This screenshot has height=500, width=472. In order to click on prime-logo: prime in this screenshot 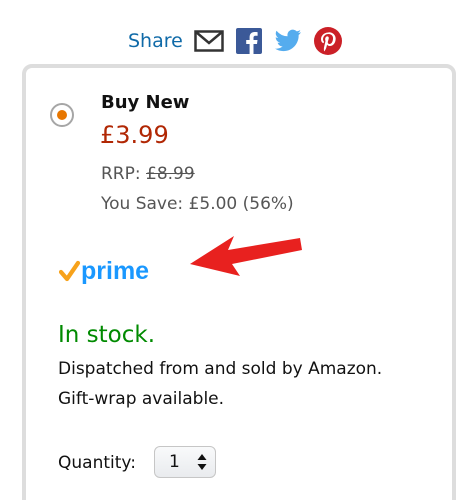, I will do `click(113, 271)`.